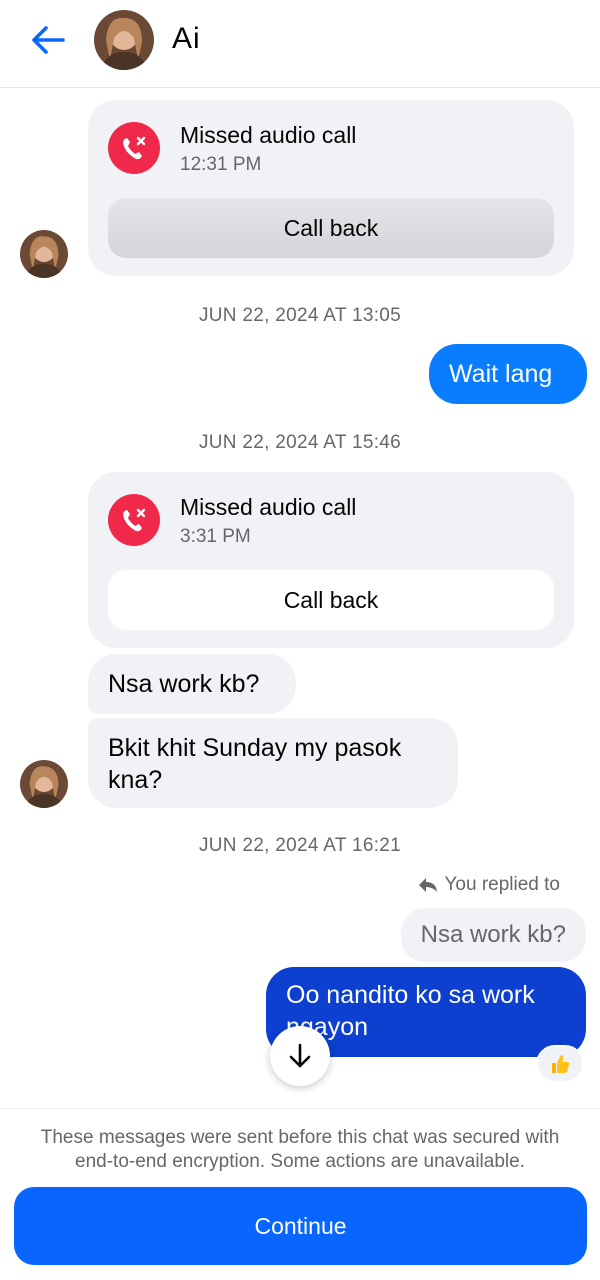  Describe the element at coordinates (124, 40) in the screenshot. I see `contact-avatar` at that location.